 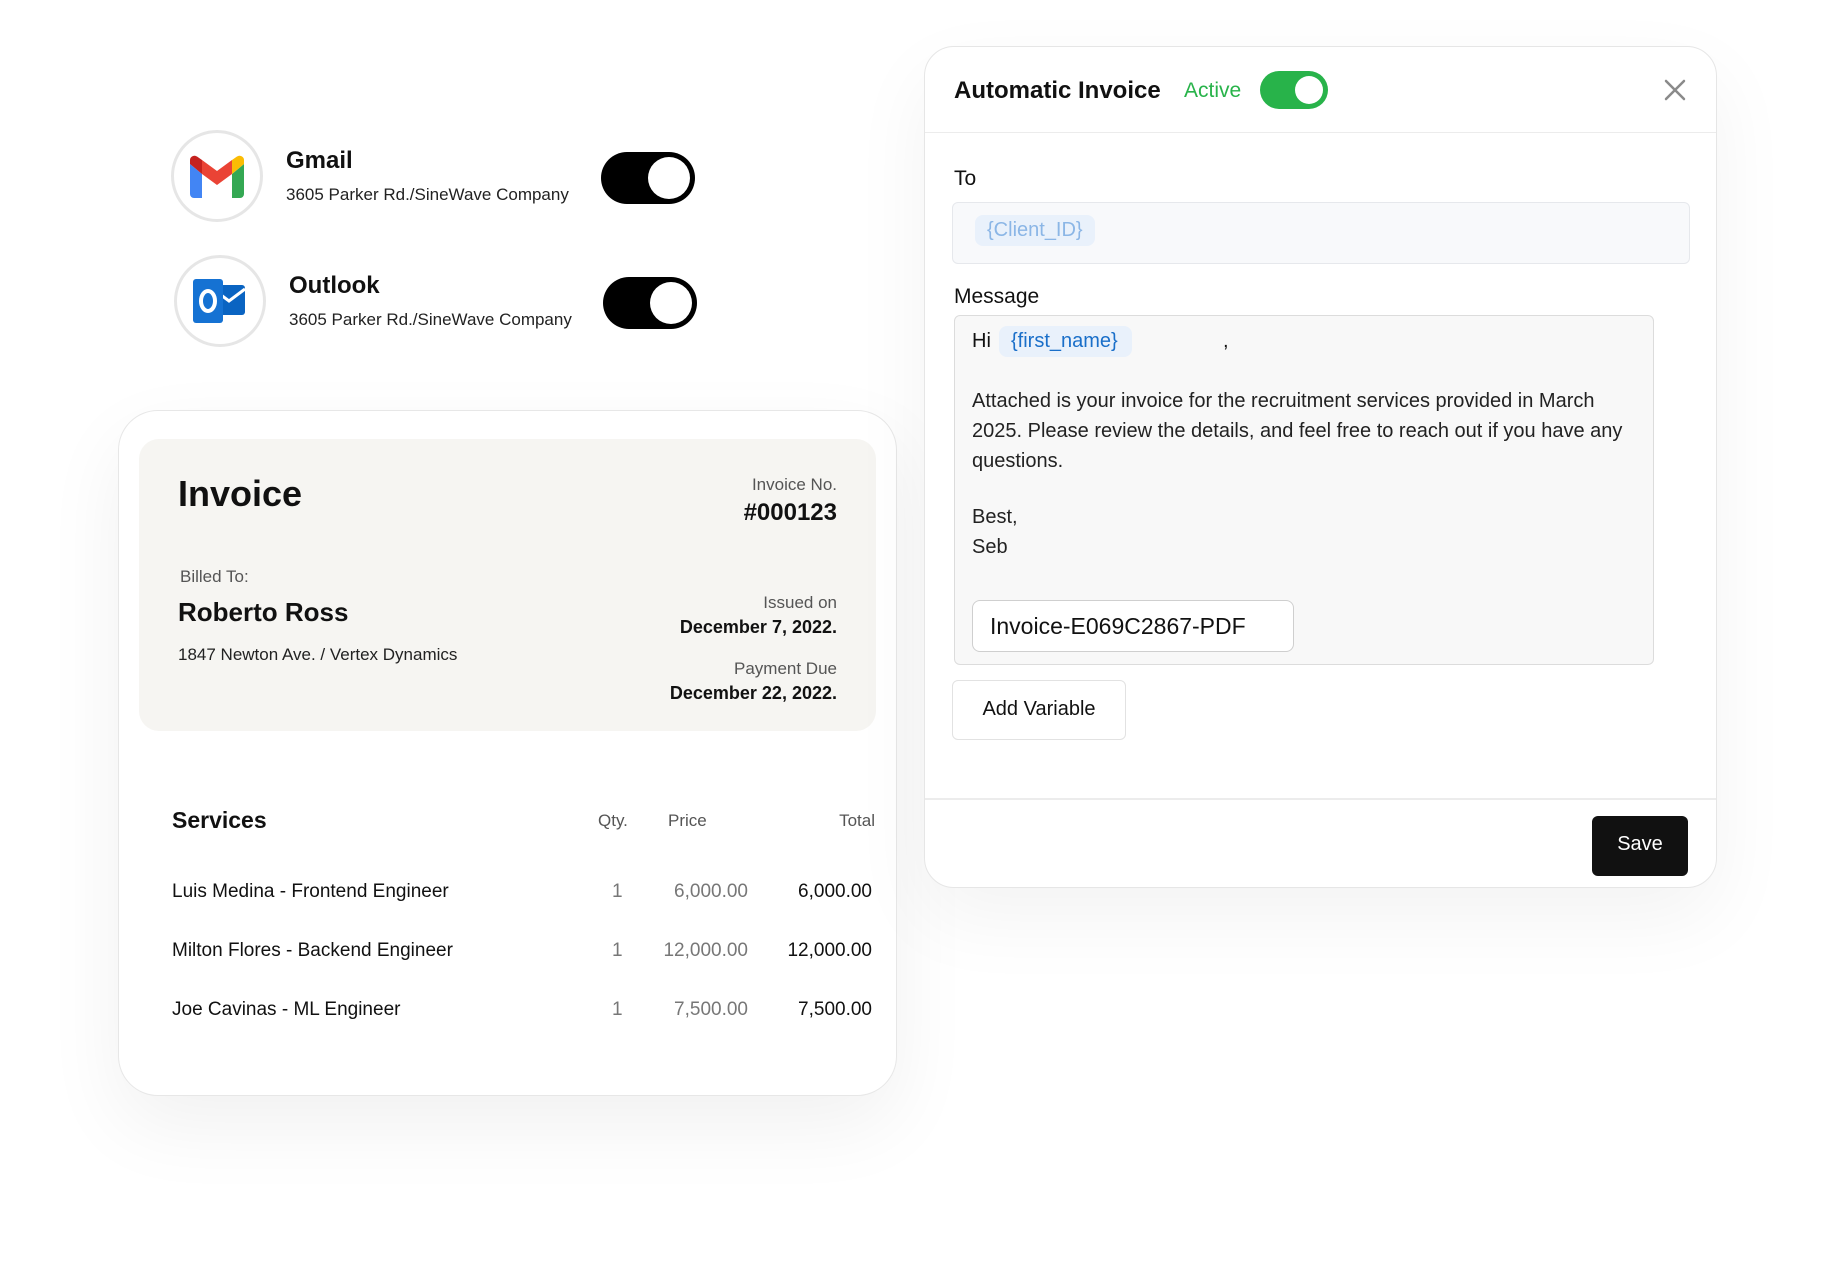 I want to click on client-id-variable: {Client_ID}, so click(x=1035, y=230).